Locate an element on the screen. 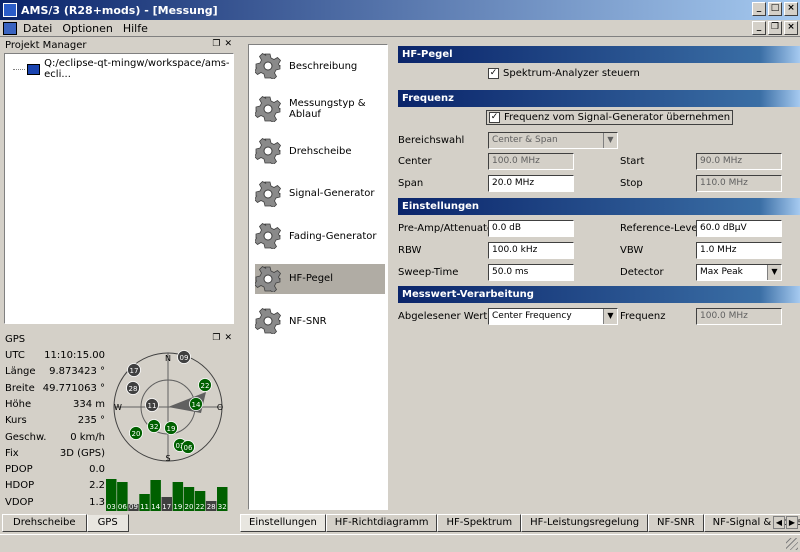 The image size is (800, 552). reference-level-label: Reference-Level is located at coordinates (660, 228).